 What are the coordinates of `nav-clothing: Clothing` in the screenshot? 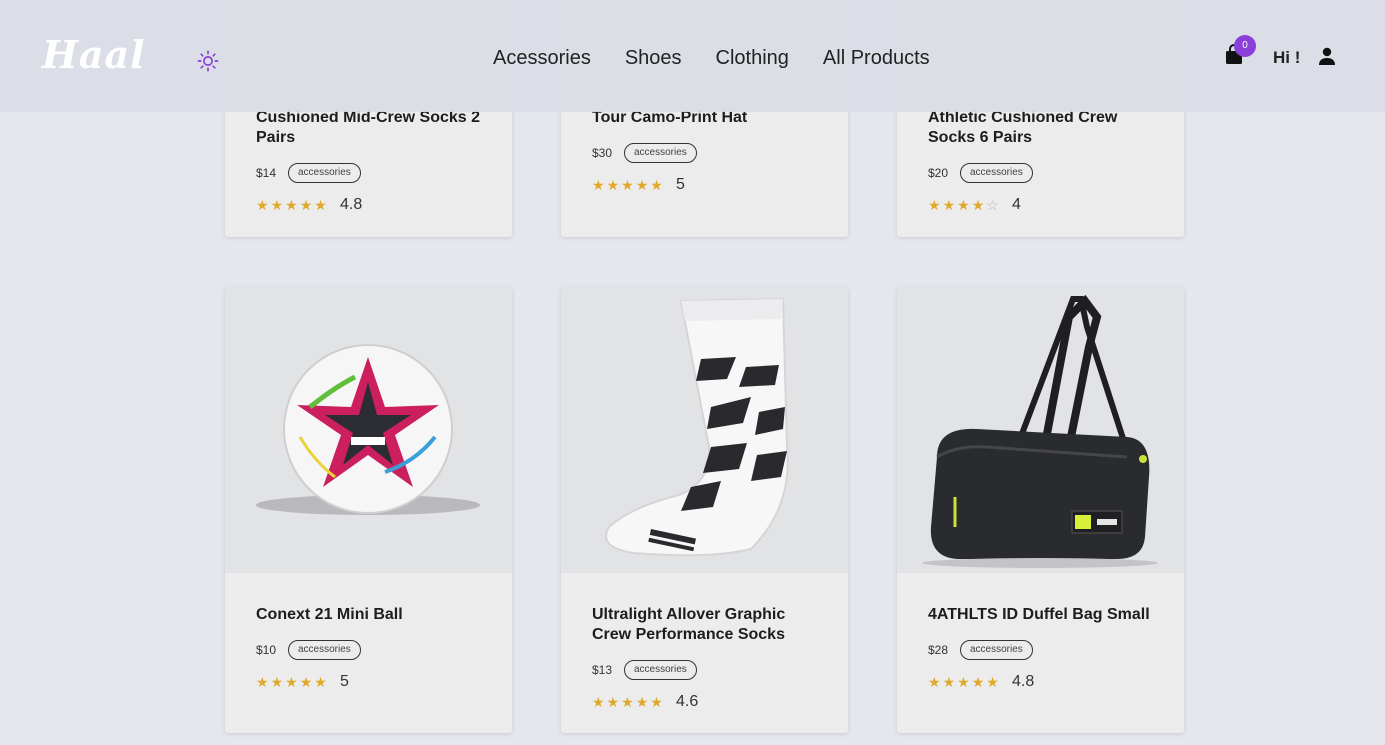 It's located at (752, 58).